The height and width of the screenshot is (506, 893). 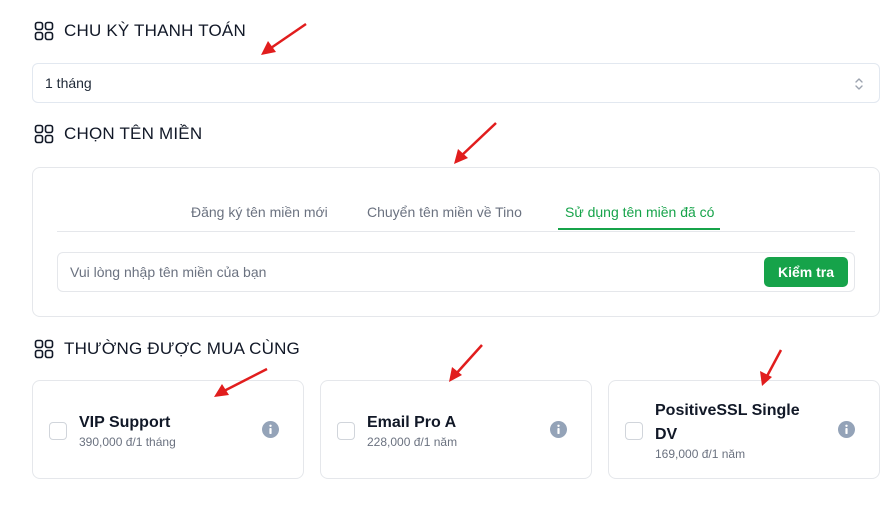 I want to click on addon-name: PositiveSSL Single DV, so click(x=727, y=422).